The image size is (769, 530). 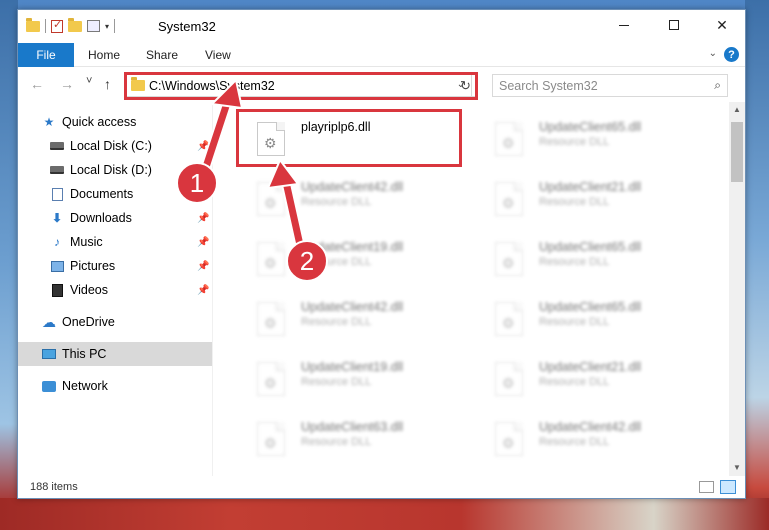 What do you see at coordinates (37, 84) in the screenshot?
I see `back-icon: ←` at bounding box center [37, 84].